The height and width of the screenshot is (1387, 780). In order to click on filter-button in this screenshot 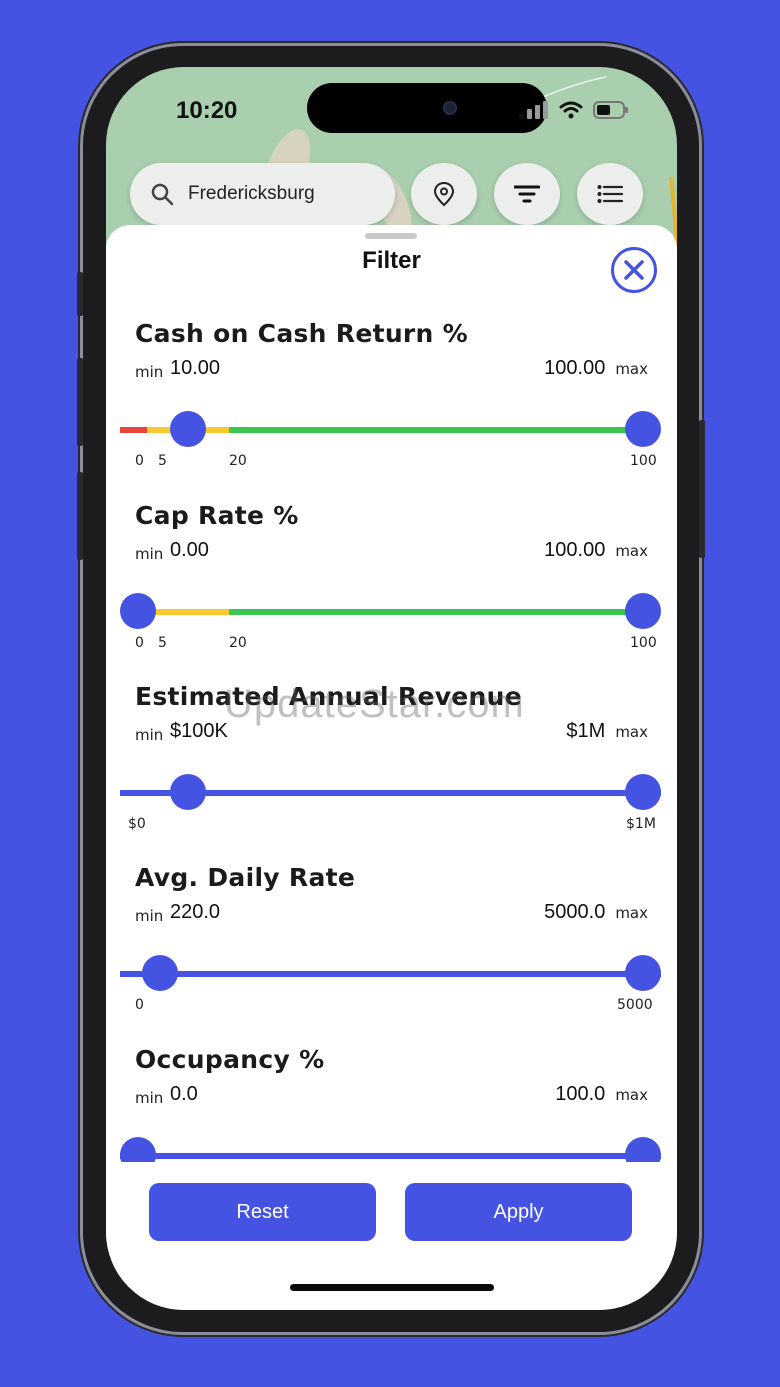, I will do `click(527, 194)`.